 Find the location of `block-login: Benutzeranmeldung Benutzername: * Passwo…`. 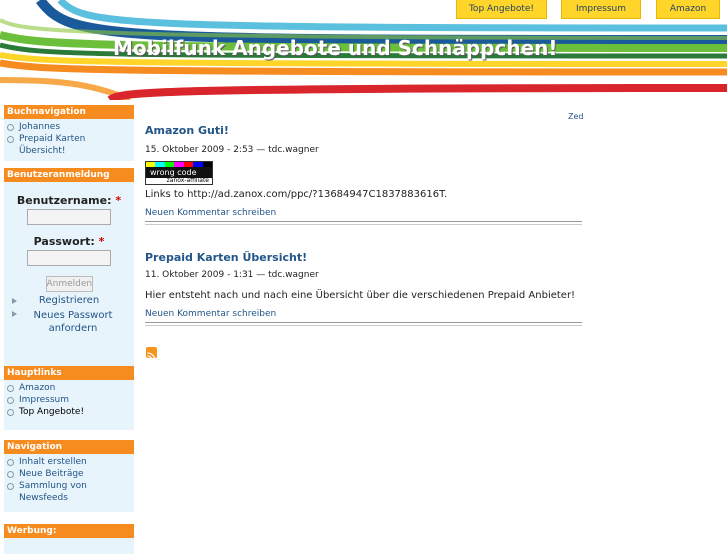

block-login: Benutzeranmeldung Benutzername: * Passwo… is located at coordinates (69, 267).